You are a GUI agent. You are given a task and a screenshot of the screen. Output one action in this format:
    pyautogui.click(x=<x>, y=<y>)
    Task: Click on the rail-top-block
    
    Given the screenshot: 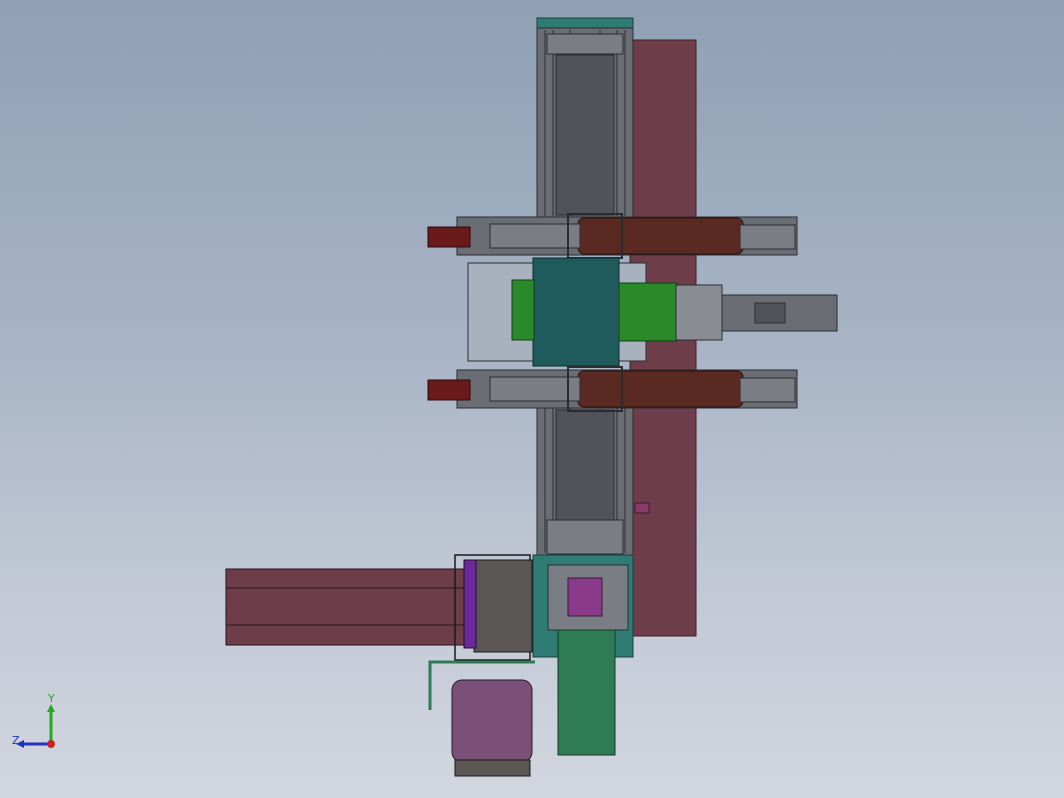 What is the action you would take?
    pyautogui.click(x=585, y=44)
    